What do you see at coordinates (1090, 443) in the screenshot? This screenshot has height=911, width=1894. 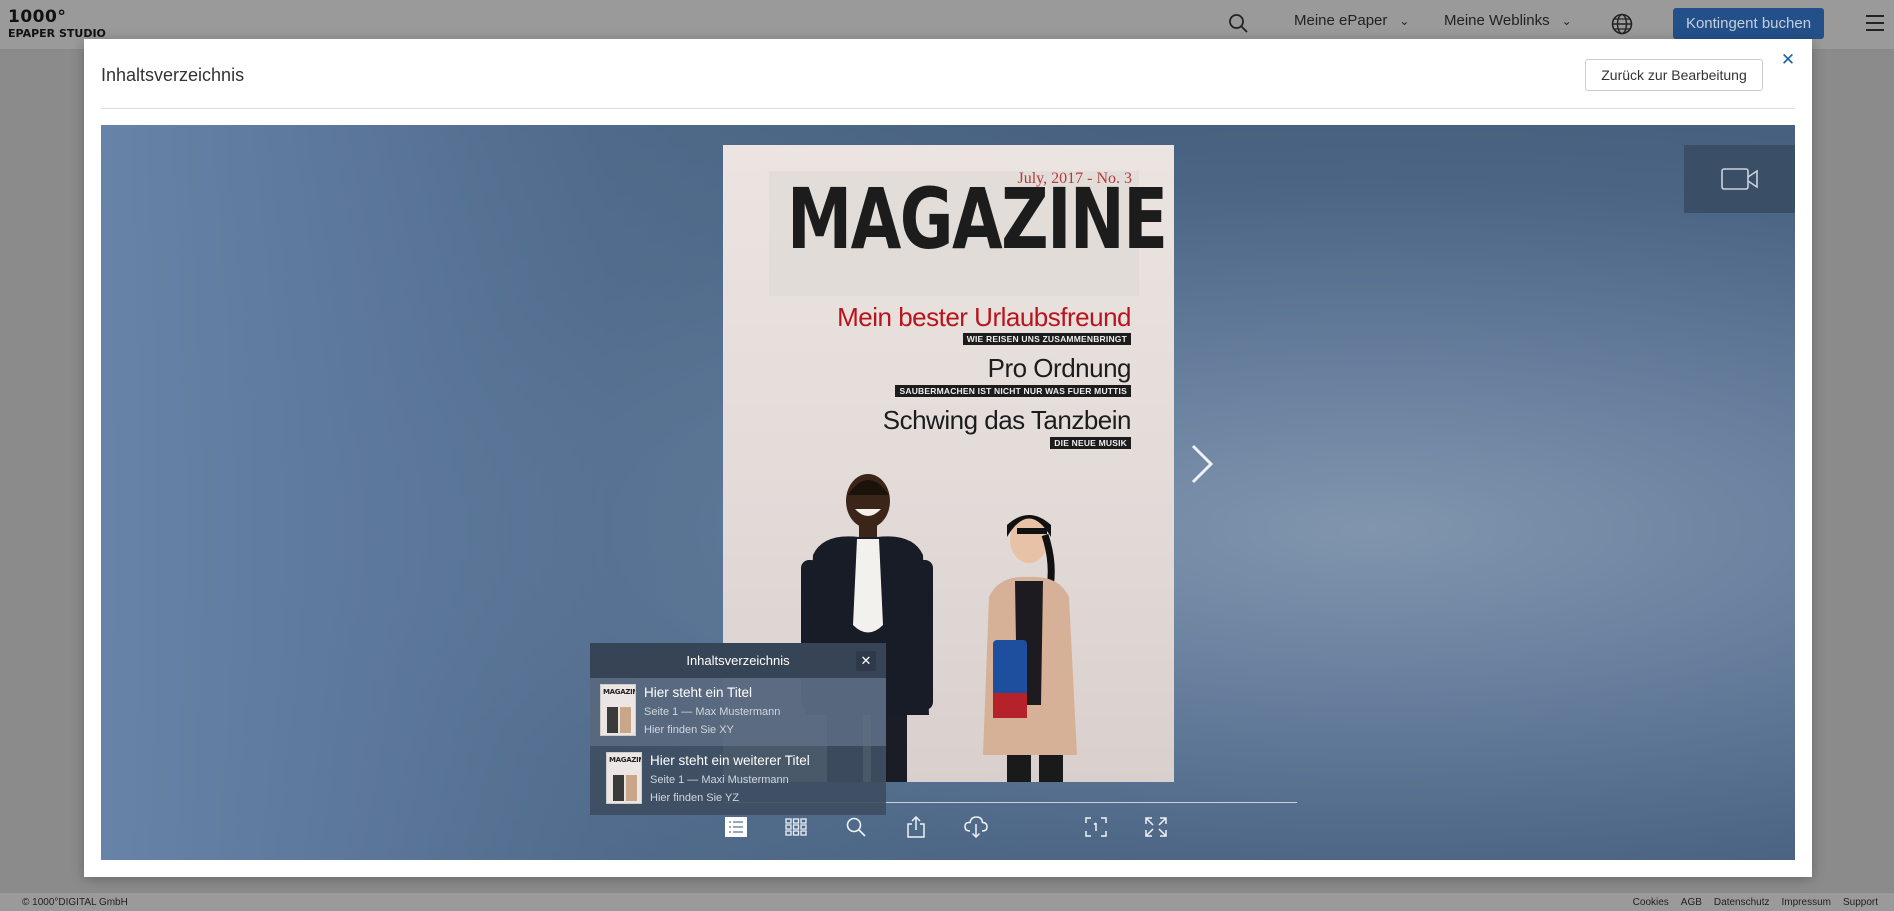 I see `headline-3-tag: DIE NEUE MUSIK` at bounding box center [1090, 443].